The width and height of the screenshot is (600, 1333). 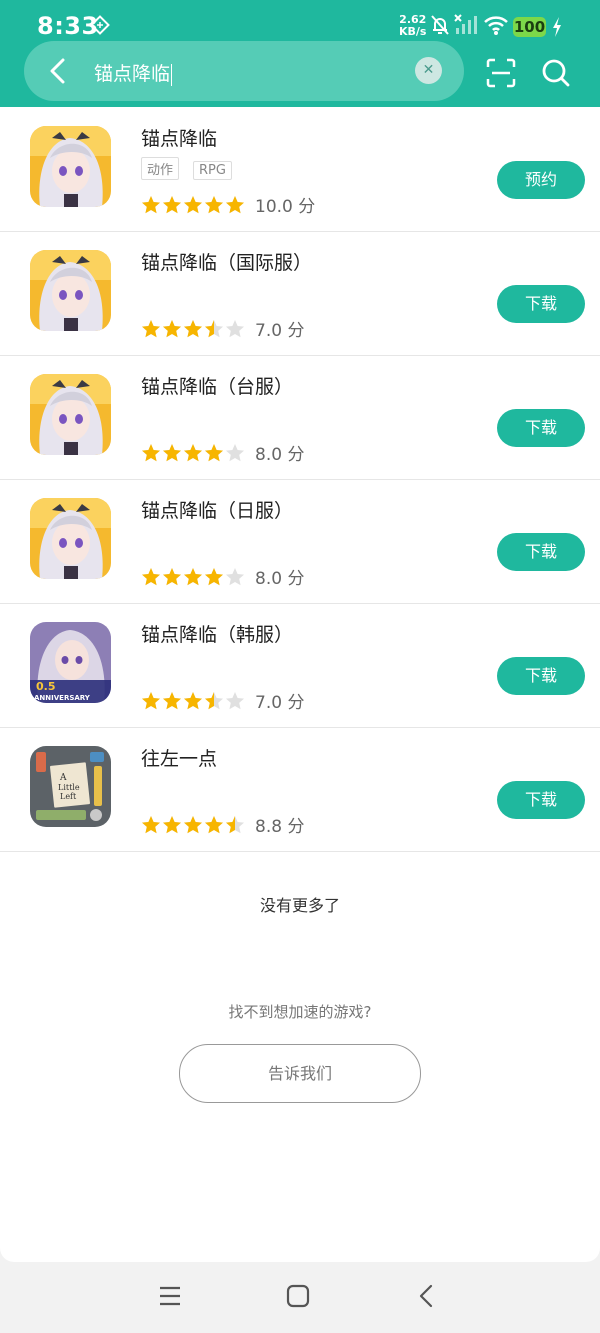 I want to click on header-bar: 8:33 2.62 KB/s 100 锚点降临 ✕, so click(x=300, y=53).